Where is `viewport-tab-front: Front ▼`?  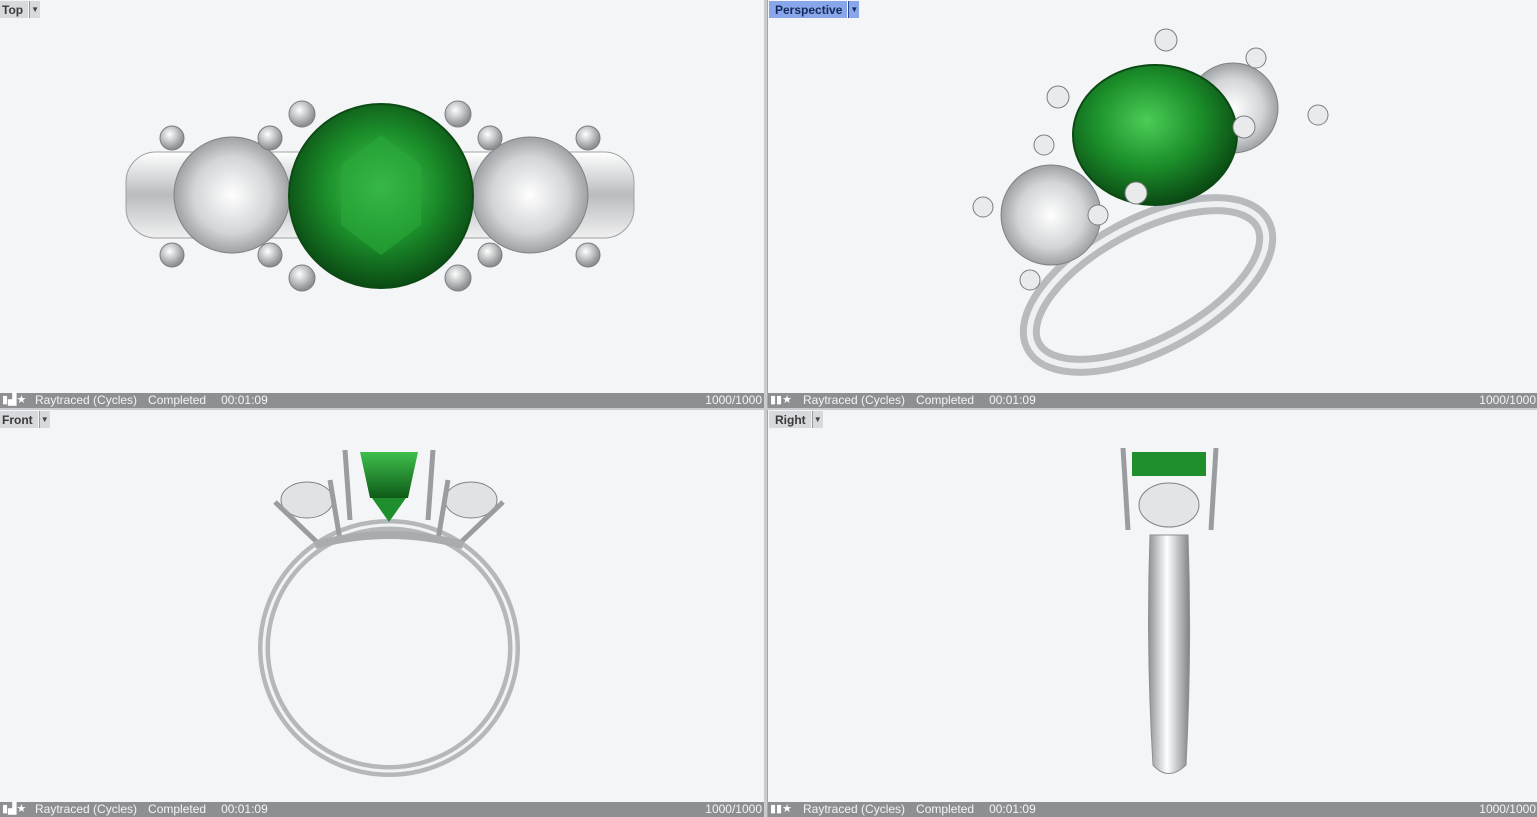
viewport-tab-front: Front ▼ is located at coordinates (25, 419).